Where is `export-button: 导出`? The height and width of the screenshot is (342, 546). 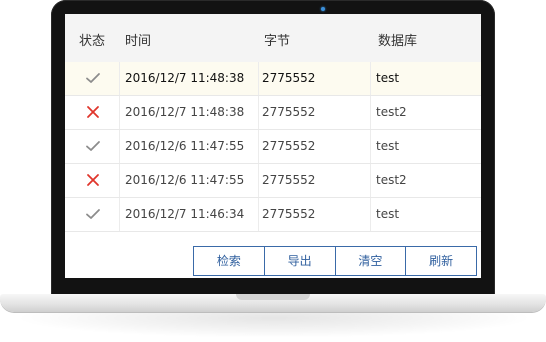 export-button: 导出 is located at coordinates (300, 261).